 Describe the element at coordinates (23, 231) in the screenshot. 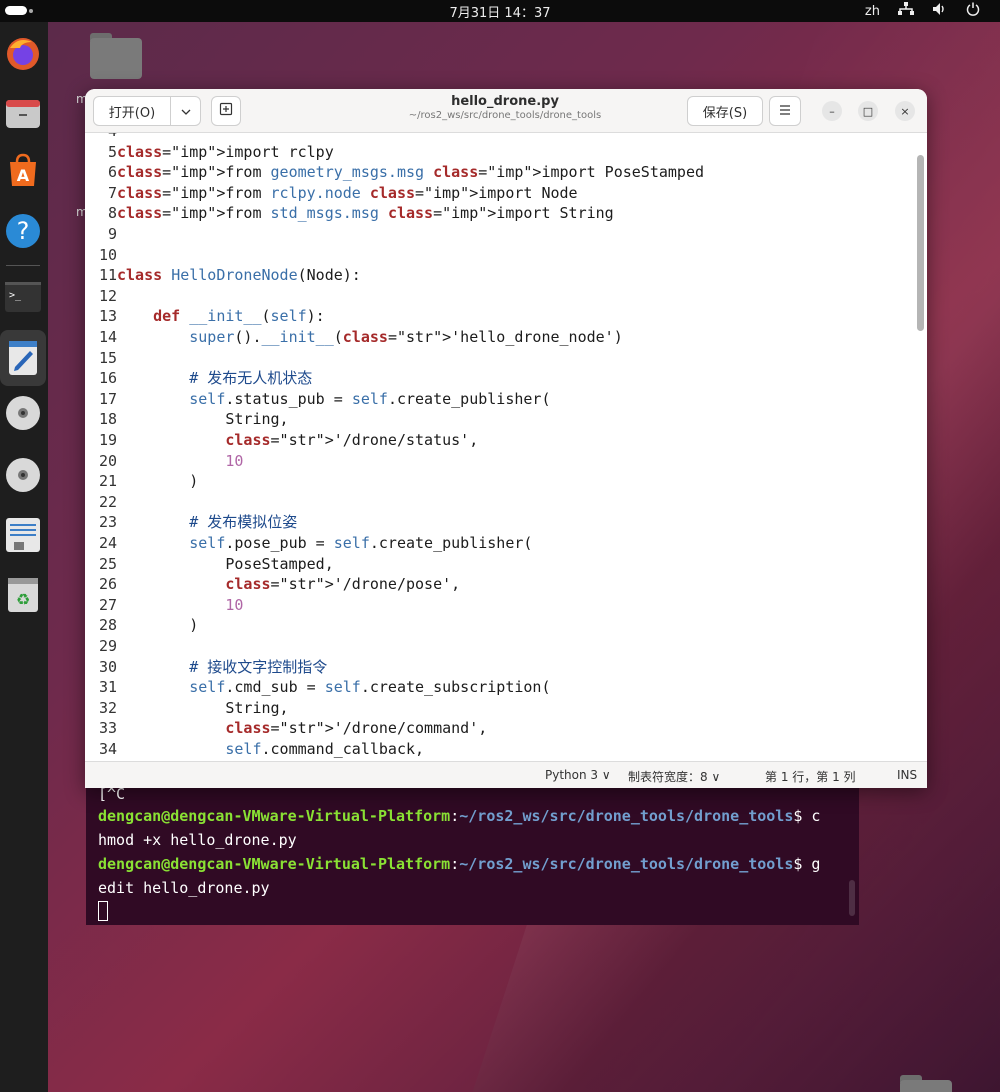

I see `help-icon: ?` at that location.